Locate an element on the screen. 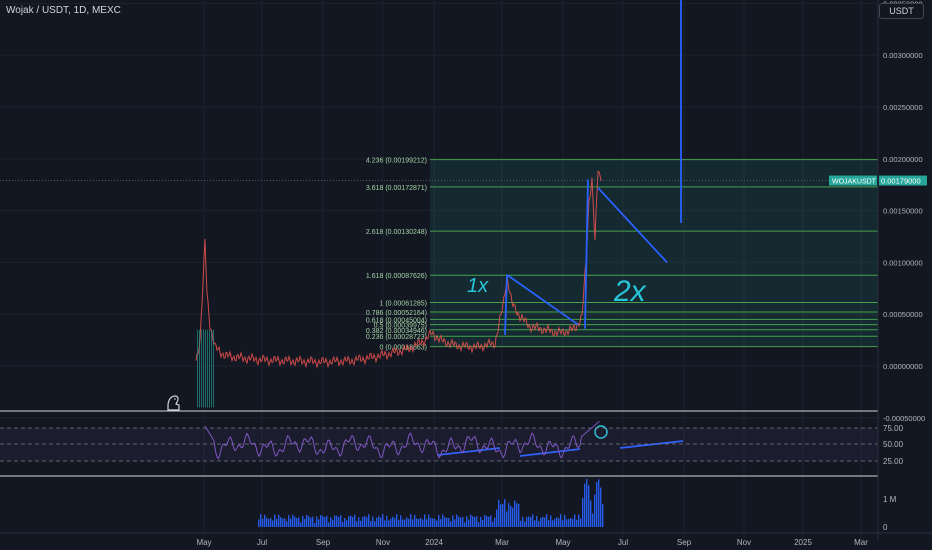  time-axis-label: Sep is located at coordinates (323, 542).